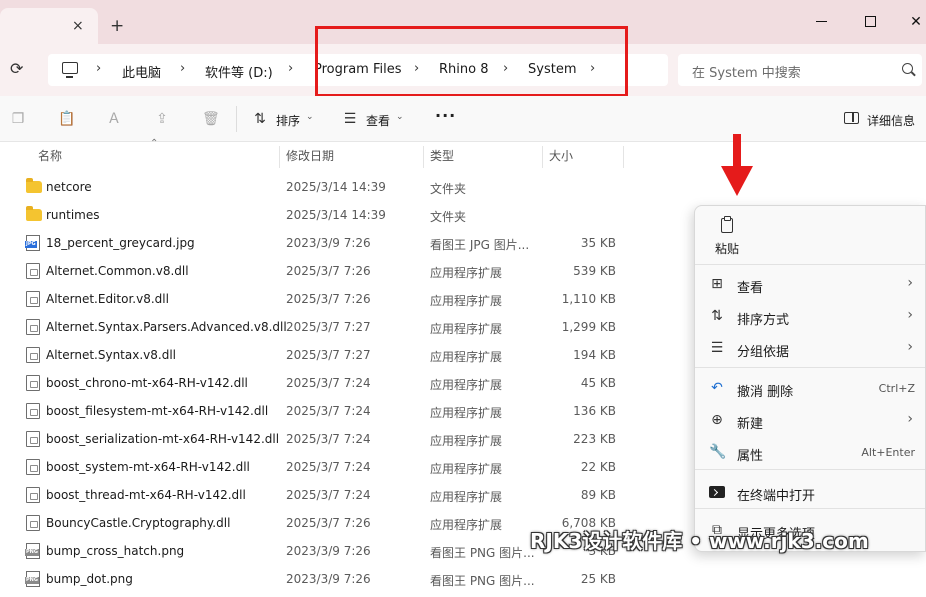  I want to click on menu-item: ⇅排序方式›, so click(810, 316).